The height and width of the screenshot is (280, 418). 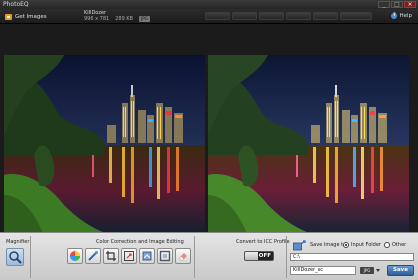 I want to click on rotate-button, so click(x=147, y=256).